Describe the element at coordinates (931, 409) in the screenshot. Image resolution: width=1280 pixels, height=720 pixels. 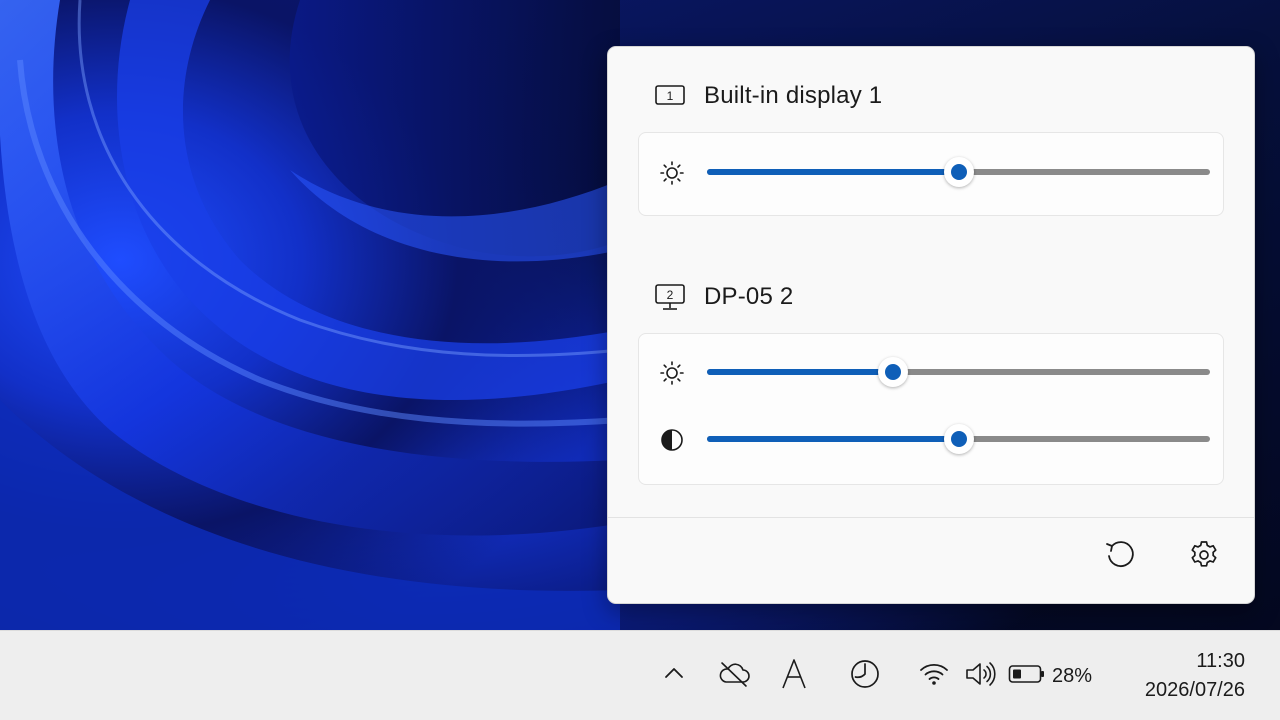
I see `monitor-2-controls-card` at that location.